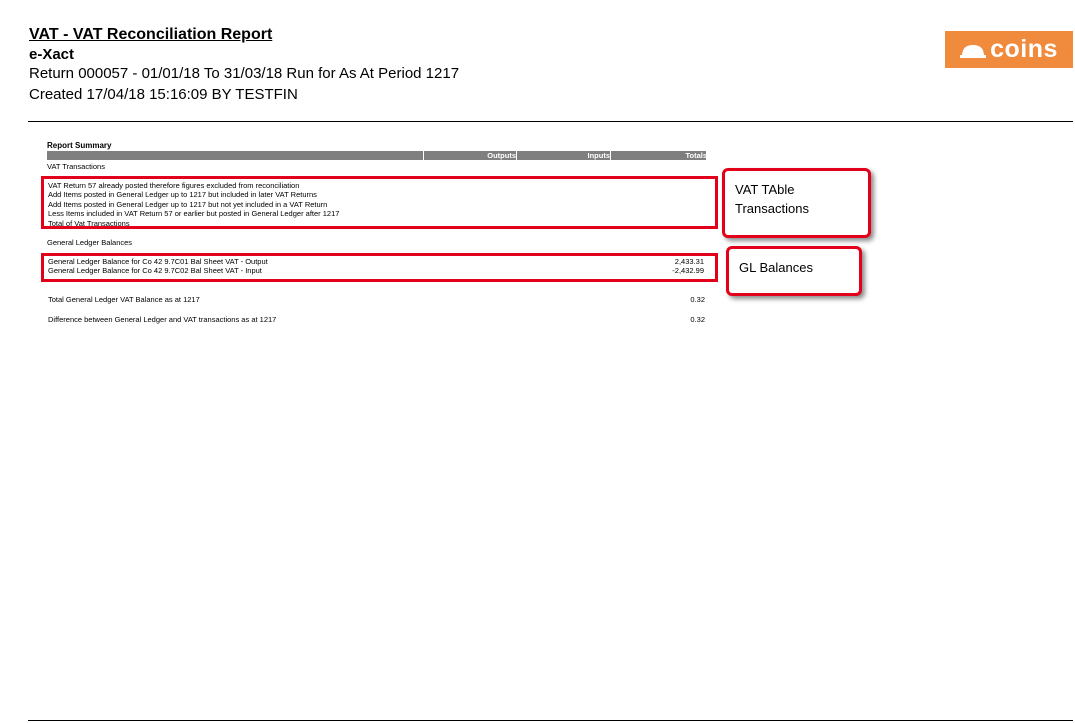 This screenshot has width=1075, height=723. I want to click on total-gl-value: 0.32, so click(697, 299).